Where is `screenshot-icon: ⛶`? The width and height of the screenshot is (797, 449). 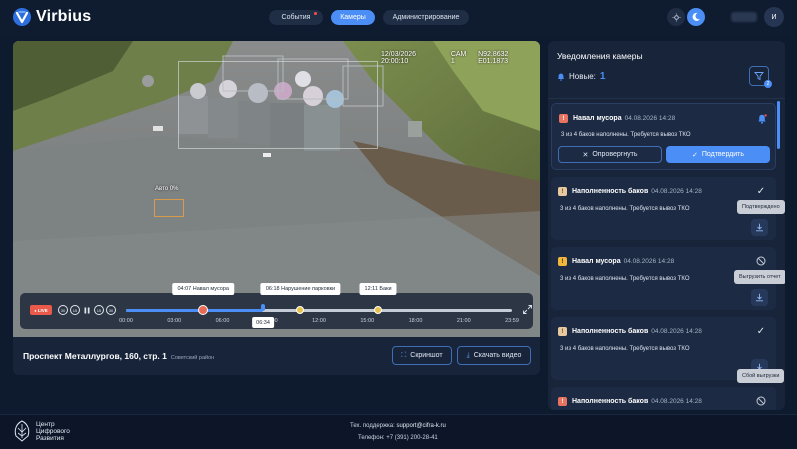
screenshot-icon: ⛶ is located at coordinates (404, 355).